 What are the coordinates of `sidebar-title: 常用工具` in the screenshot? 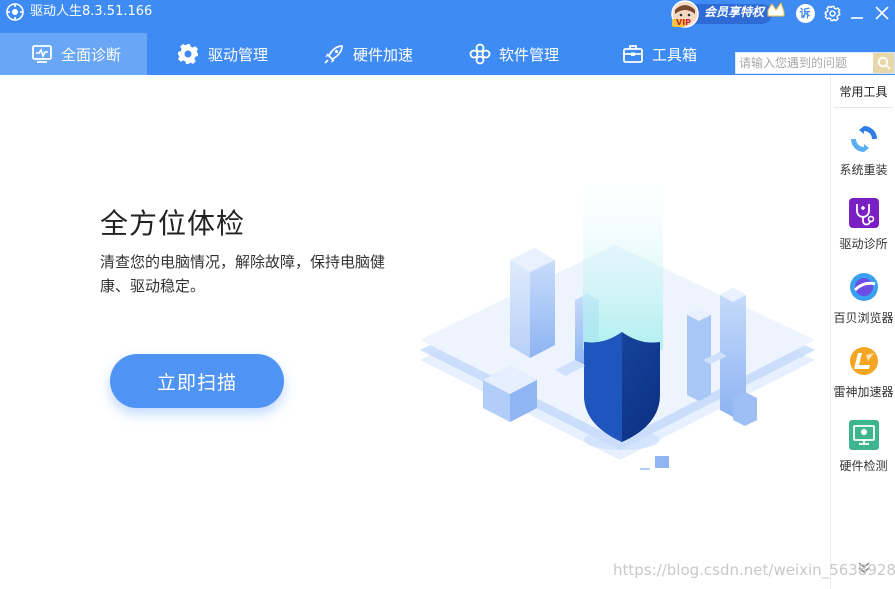 It's located at (863, 92).